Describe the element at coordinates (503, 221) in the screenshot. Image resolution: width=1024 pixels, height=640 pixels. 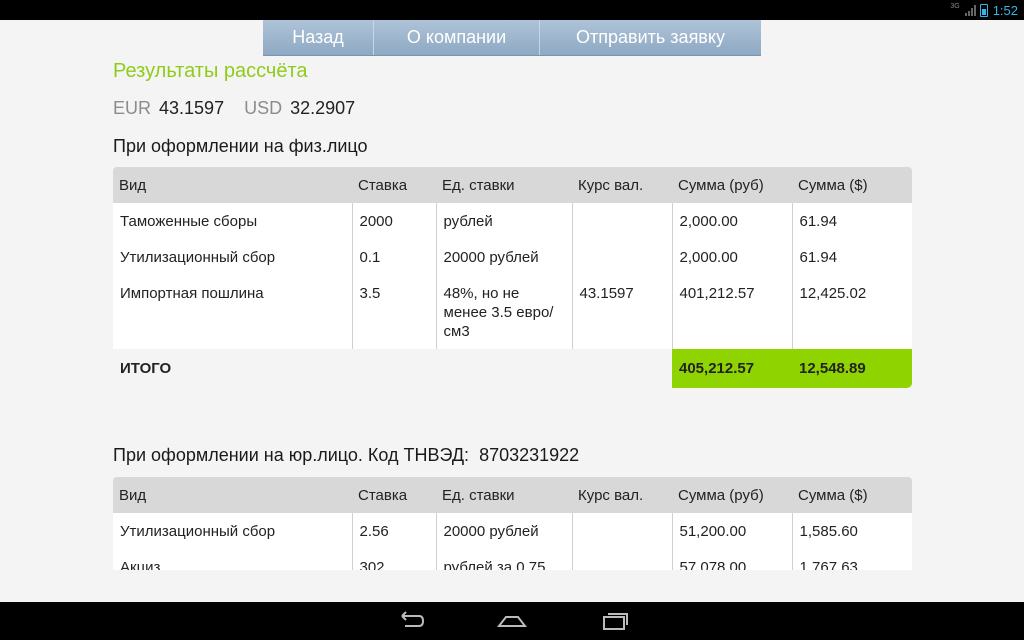
I see `table-cell: рублей` at that location.